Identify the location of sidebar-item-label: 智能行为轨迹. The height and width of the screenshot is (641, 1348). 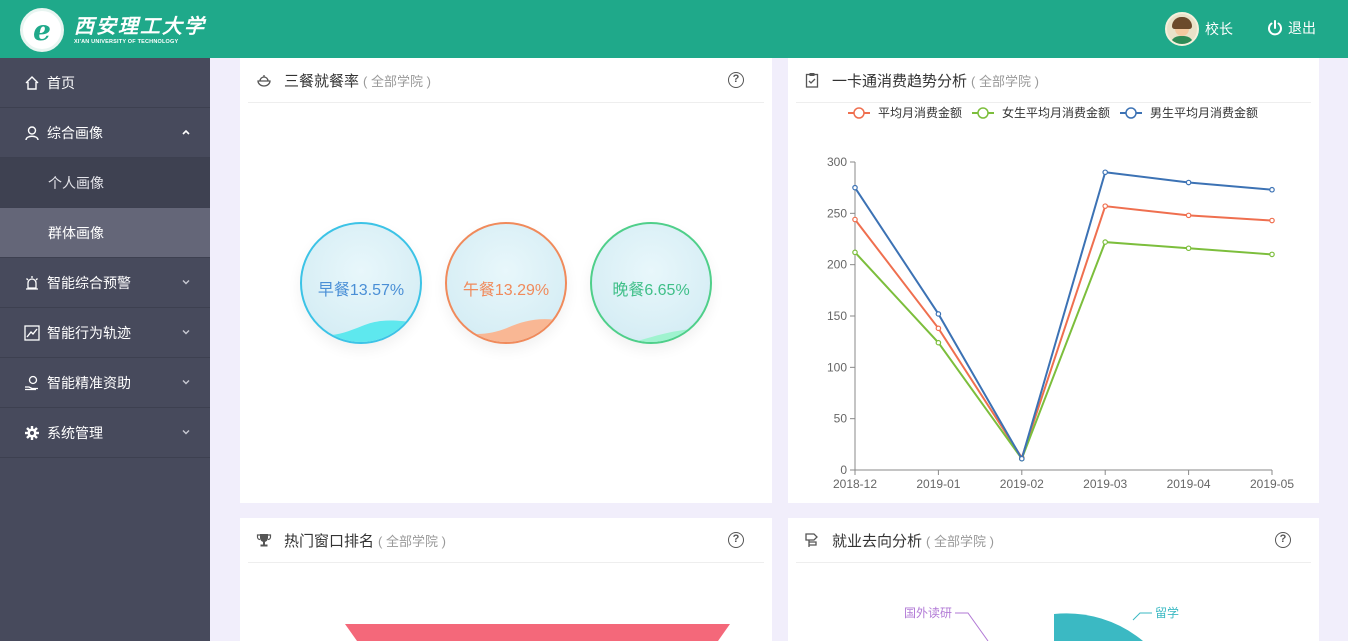
(89, 332).